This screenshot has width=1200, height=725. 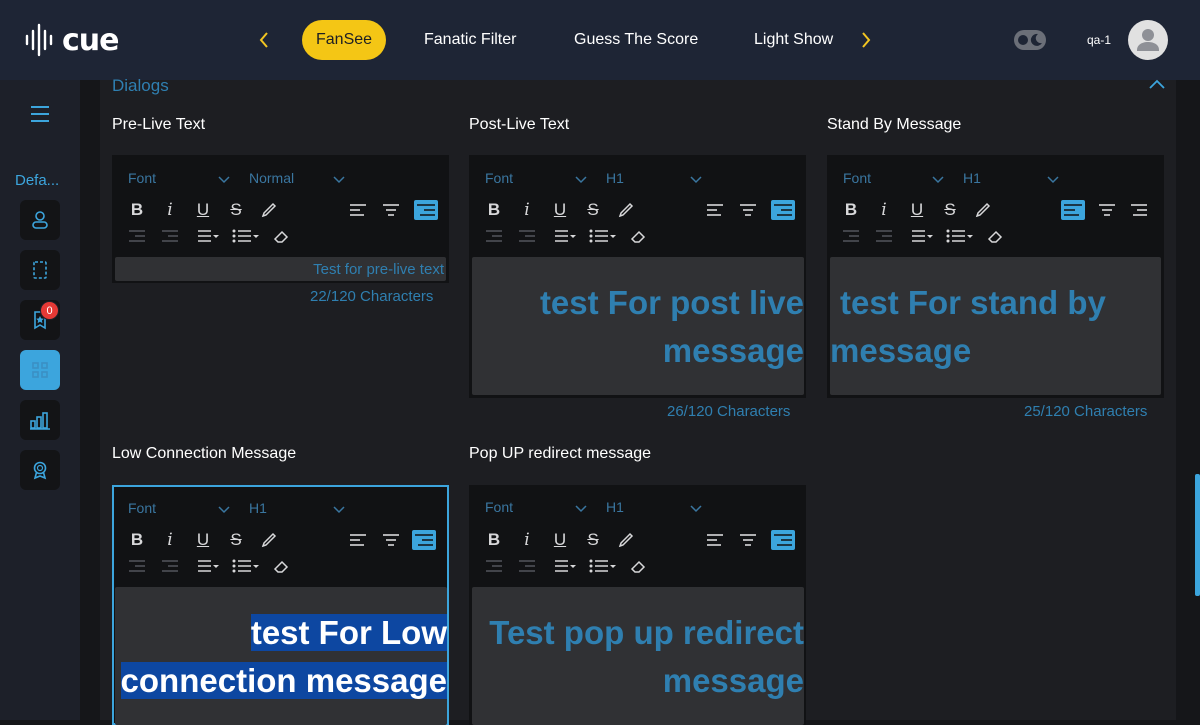 What do you see at coordinates (636, 40) in the screenshot?
I see `tab-guess-the-score: Guess The Score` at bounding box center [636, 40].